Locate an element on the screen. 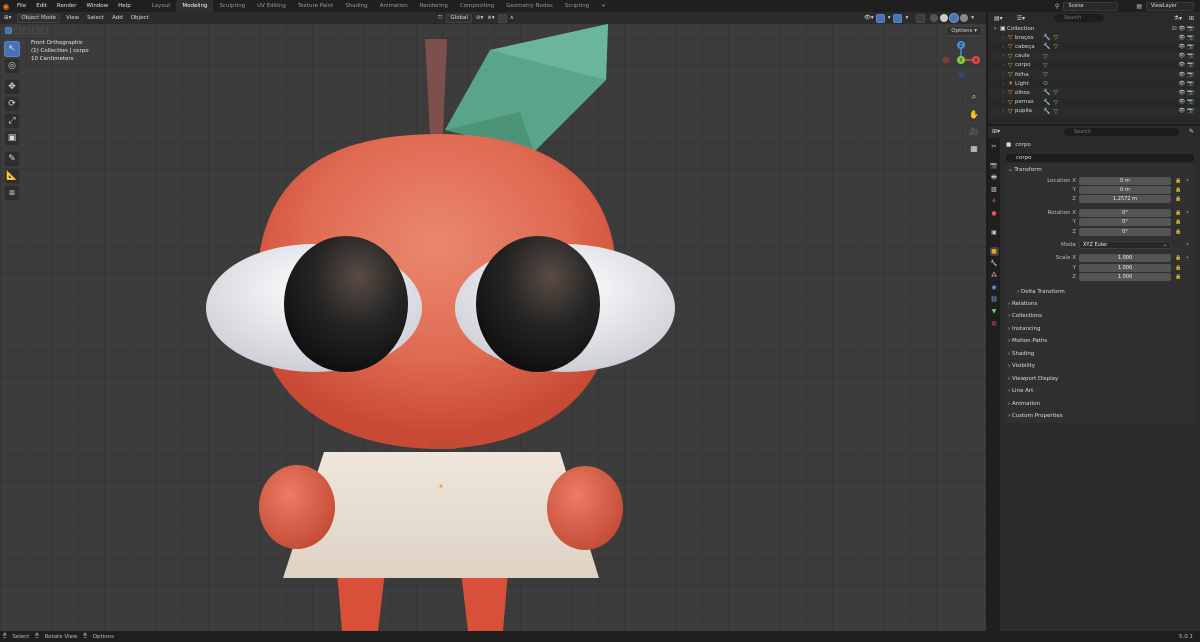 Image resolution: width=1200 pixels, height=642 pixels. tab-sculpting: Sculpting is located at coordinates (232, 6).